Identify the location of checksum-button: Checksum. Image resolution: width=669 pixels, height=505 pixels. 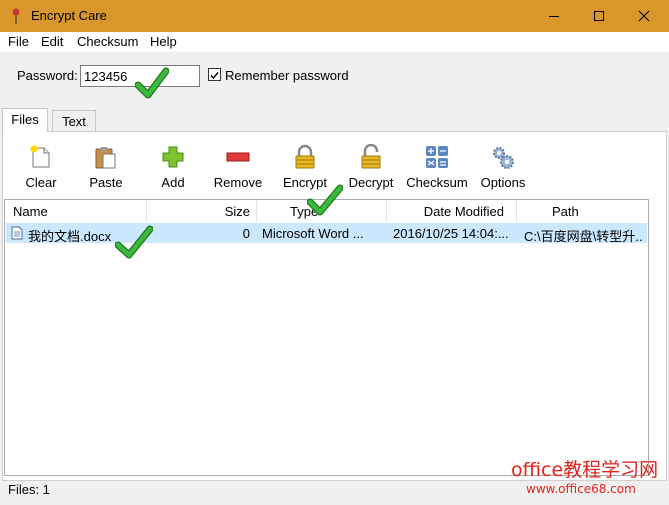
(437, 168).